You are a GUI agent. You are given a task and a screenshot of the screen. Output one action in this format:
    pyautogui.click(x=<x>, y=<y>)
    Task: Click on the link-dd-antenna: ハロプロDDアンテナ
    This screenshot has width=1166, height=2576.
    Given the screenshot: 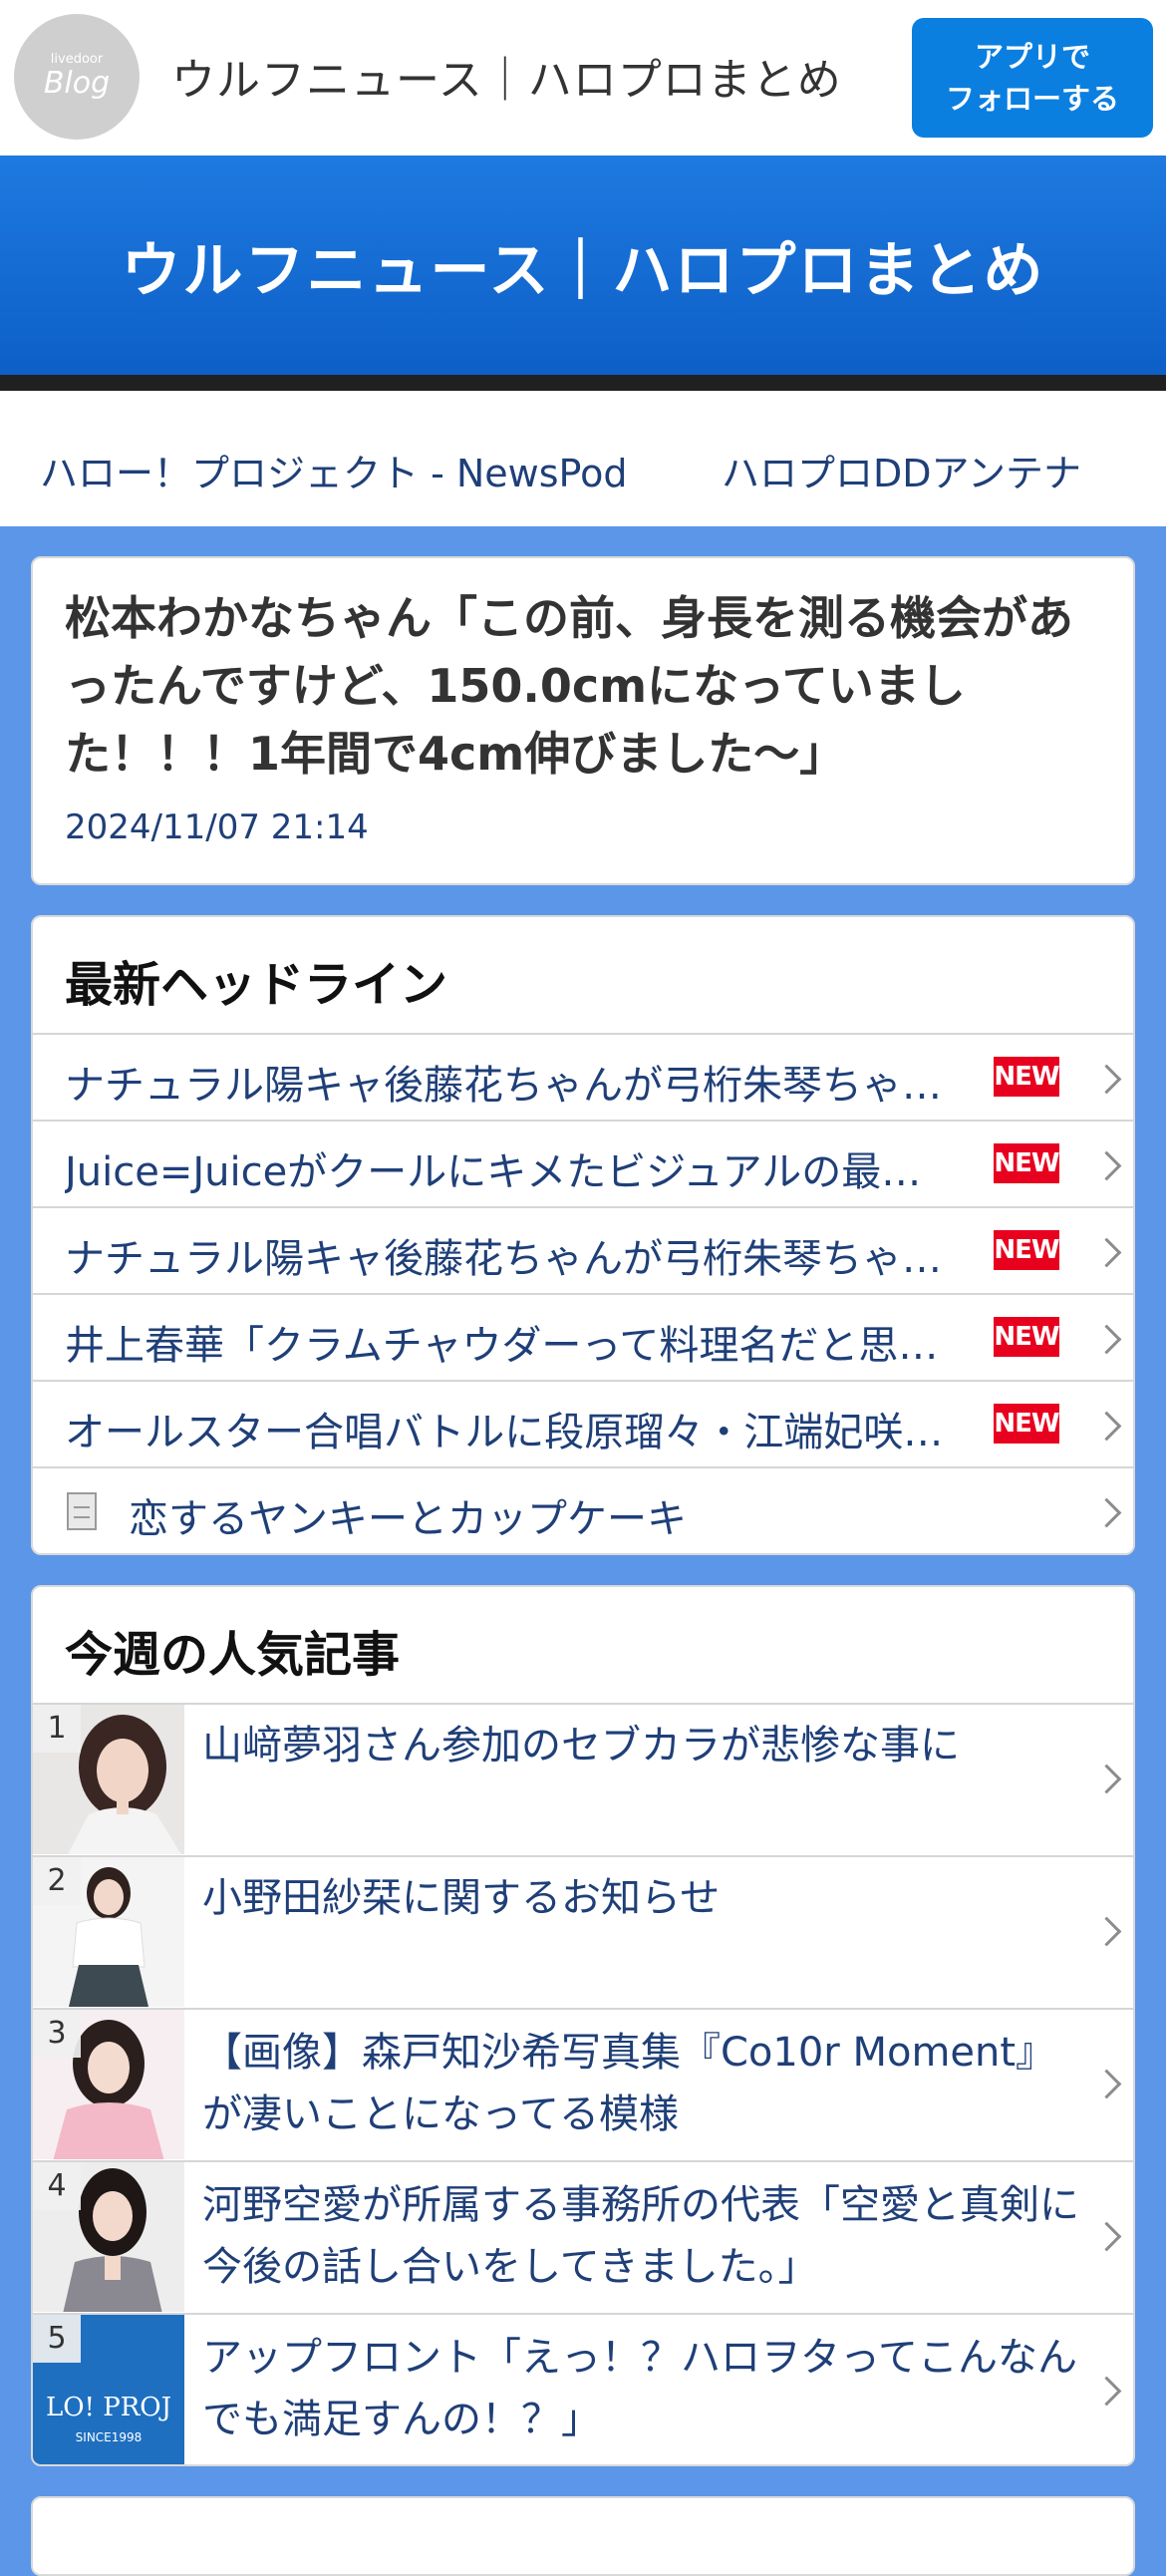 What is the action you would take?
    pyautogui.click(x=901, y=470)
    